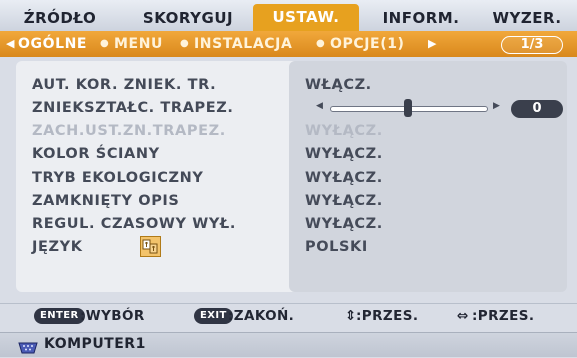  Describe the element at coordinates (496, 106) in the screenshot. I see `increase-arrow-icon: ▶` at that location.